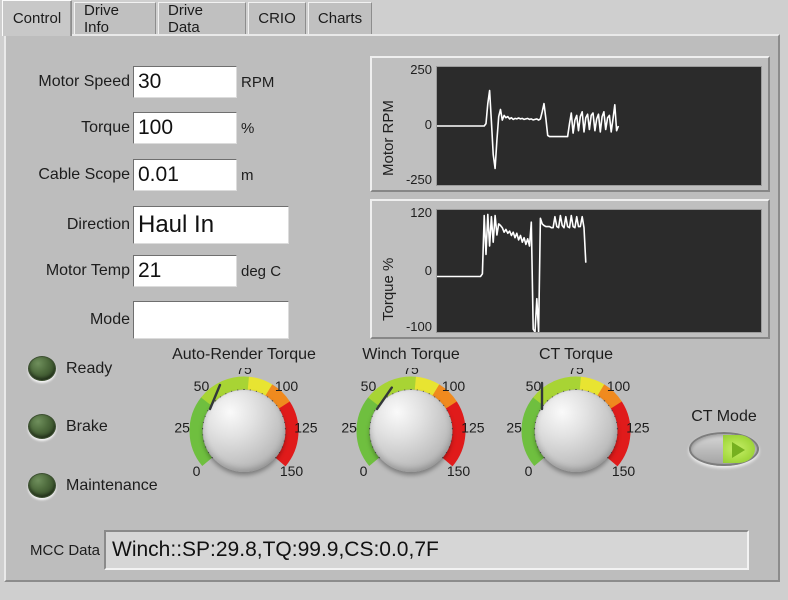 Image resolution: width=788 pixels, height=600 pixels. Describe the element at coordinates (244, 433) in the screenshot. I see `auto-render-torque-gauge: 0 25 50 75 100 125 150` at that location.